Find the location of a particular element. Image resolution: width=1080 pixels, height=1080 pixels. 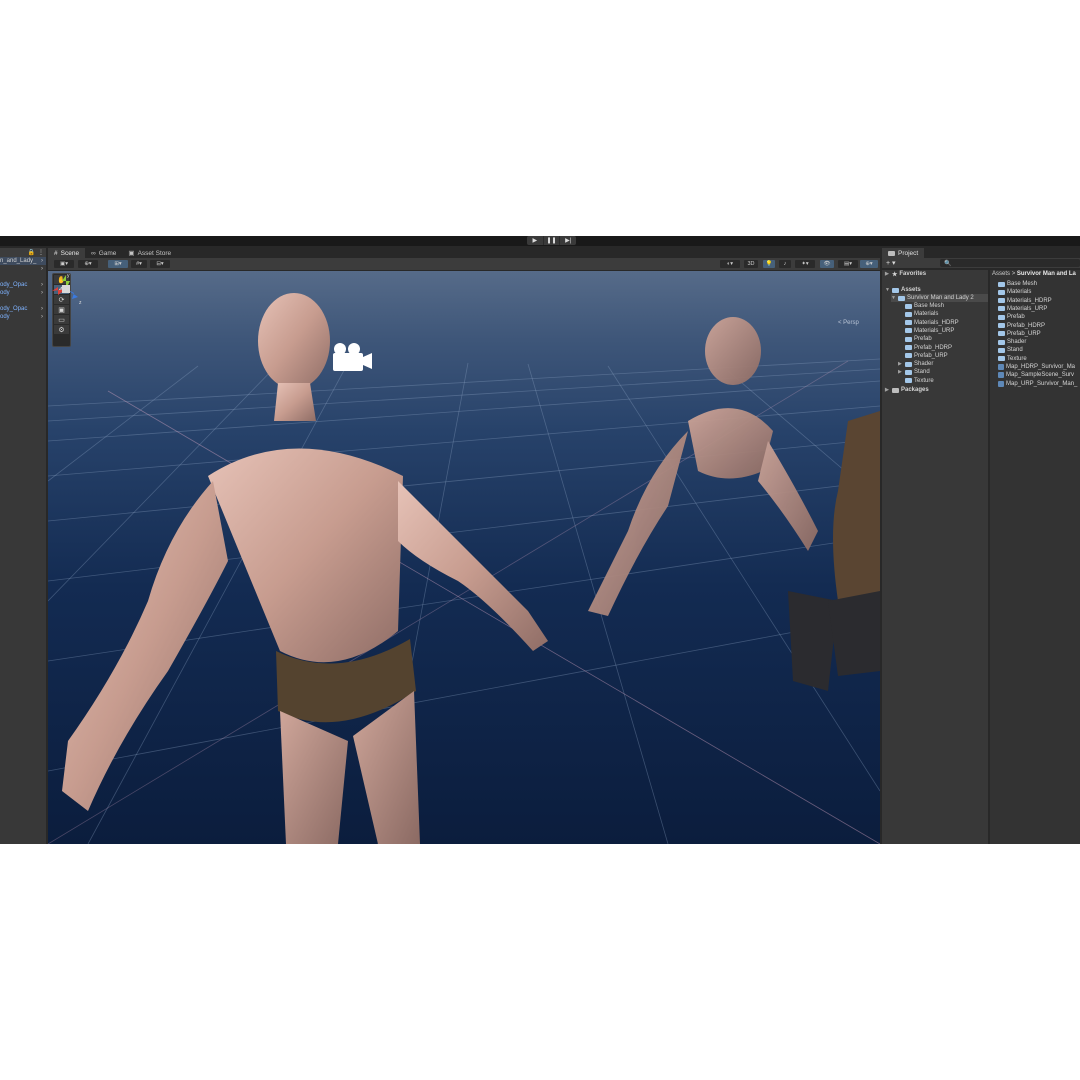

tree-subfolder: Texture is located at coordinates (916, 381).